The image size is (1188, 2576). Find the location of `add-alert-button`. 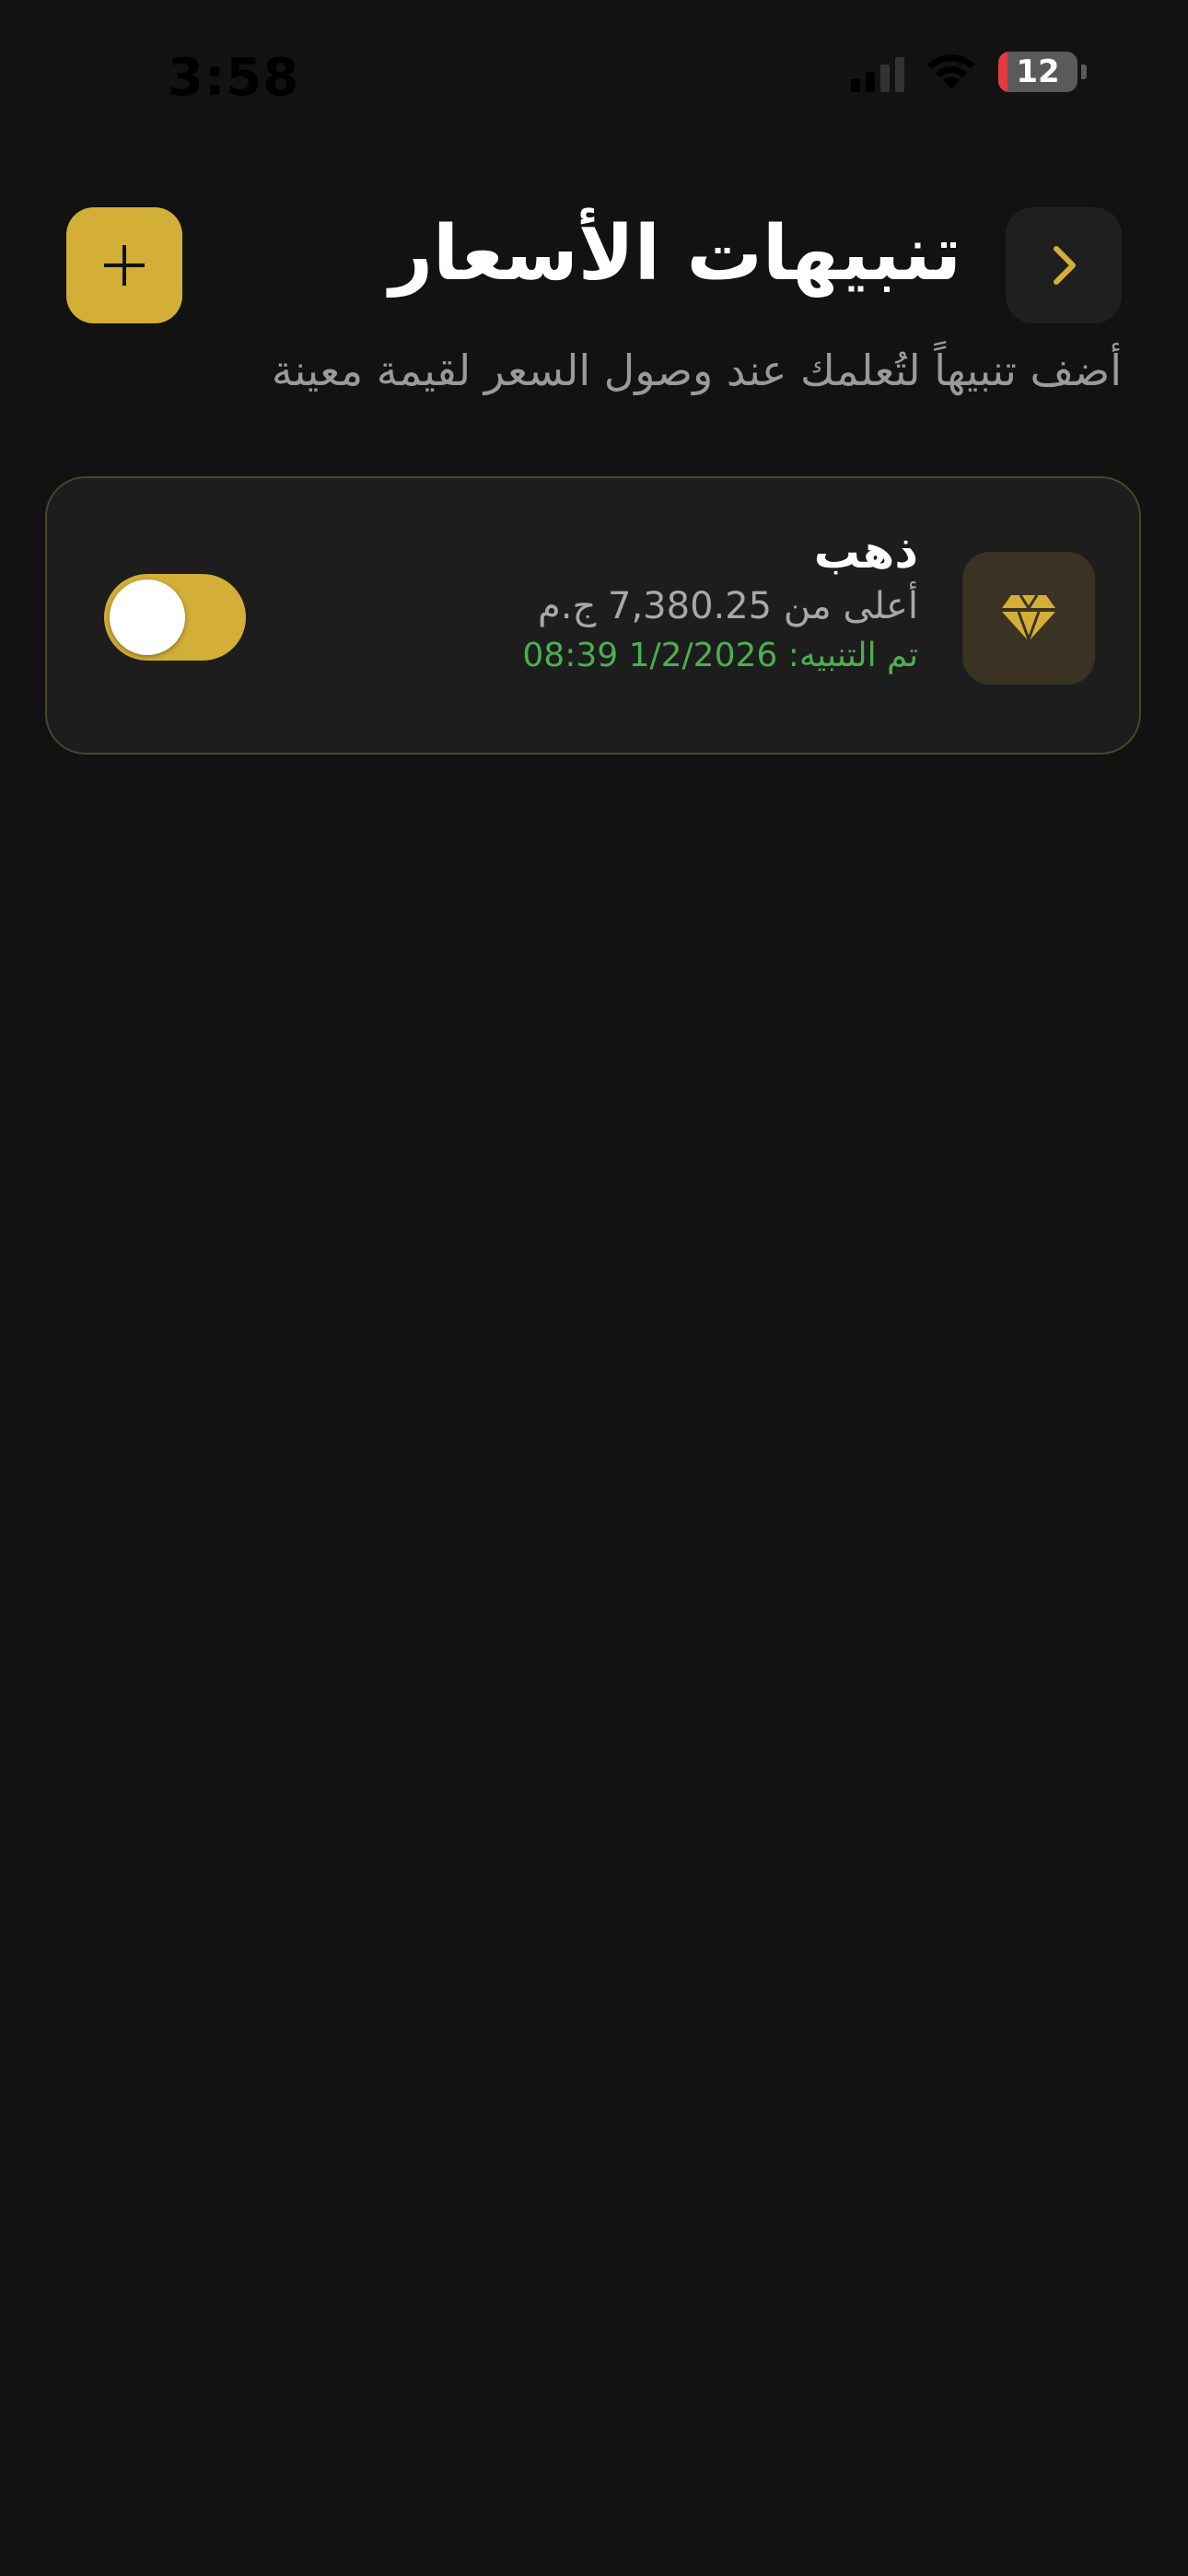

add-alert-button is located at coordinates (124, 265).